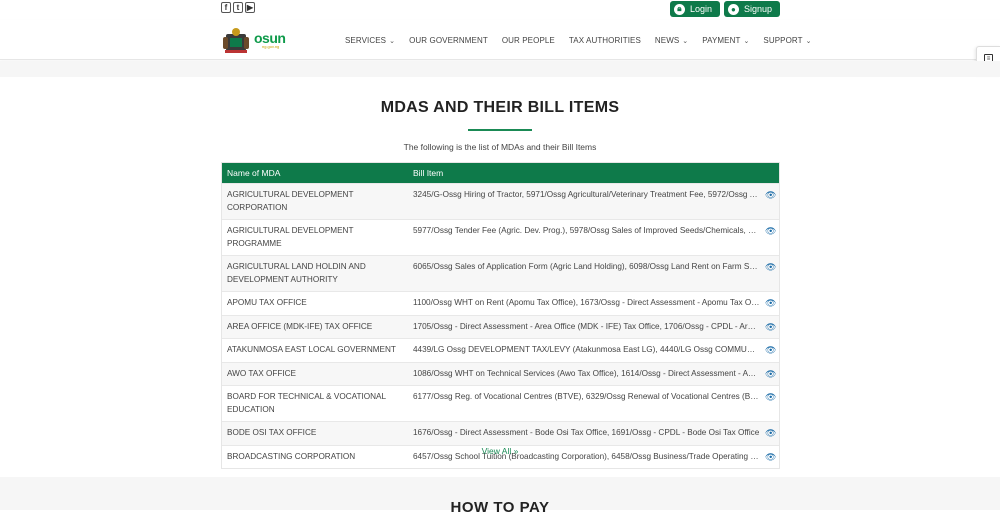 The width and height of the screenshot is (1000, 516). Describe the element at coordinates (671, 40) in the screenshot. I see `nav-item-news: NEWS ⌄` at that location.